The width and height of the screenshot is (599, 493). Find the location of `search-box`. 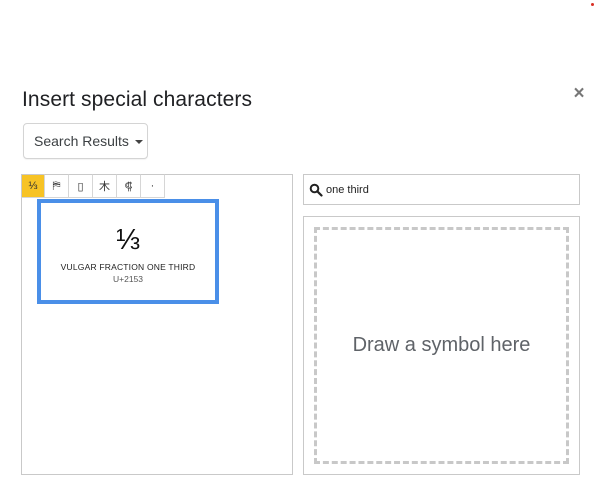

search-box is located at coordinates (441, 189).